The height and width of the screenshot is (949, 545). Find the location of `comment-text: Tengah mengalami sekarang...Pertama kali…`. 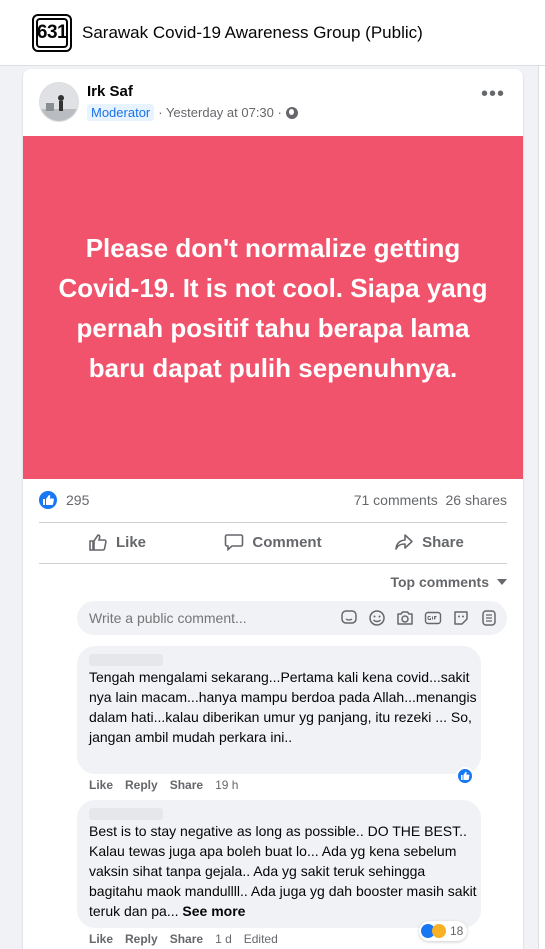

comment-text: Tengah mengalami sekarang...Pertama kali… is located at coordinates (283, 707).